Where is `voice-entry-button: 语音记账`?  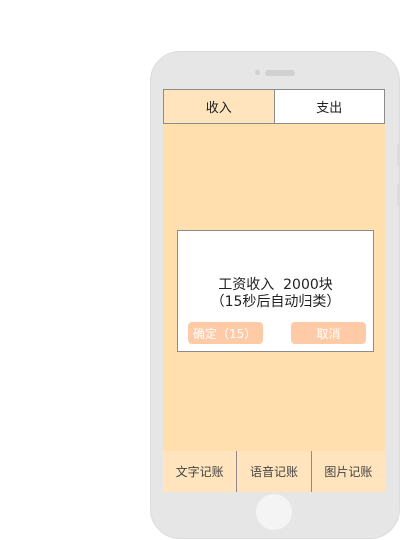
voice-entry-button: 语音记账 is located at coordinates (273, 471).